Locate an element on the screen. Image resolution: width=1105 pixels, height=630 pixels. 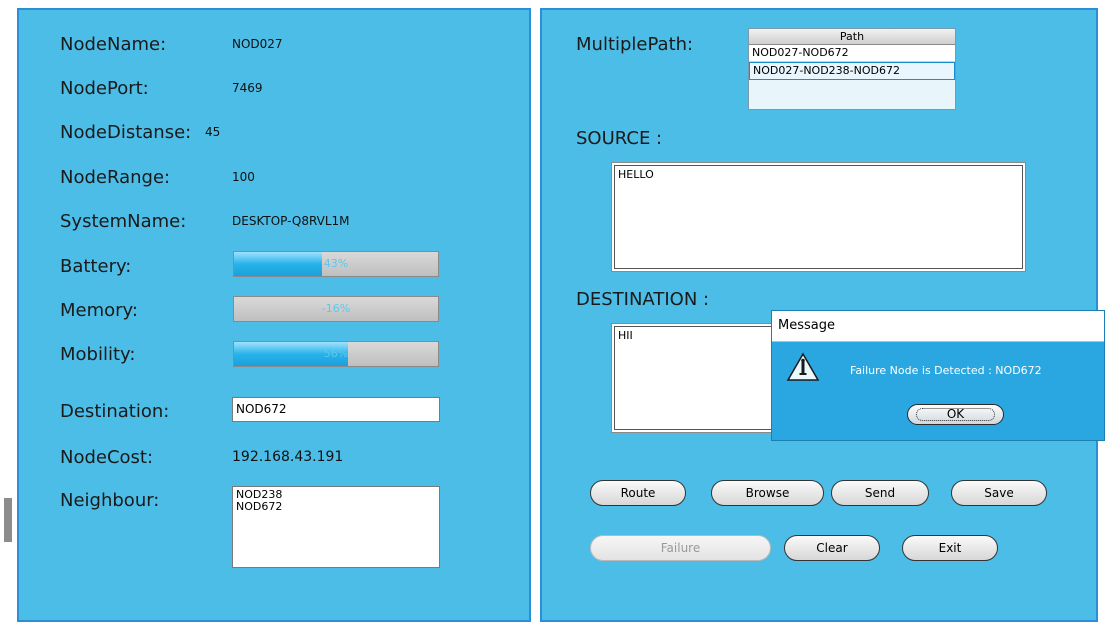
dialog-message: Failure Node is Detected : NOD672 is located at coordinates (946, 370).